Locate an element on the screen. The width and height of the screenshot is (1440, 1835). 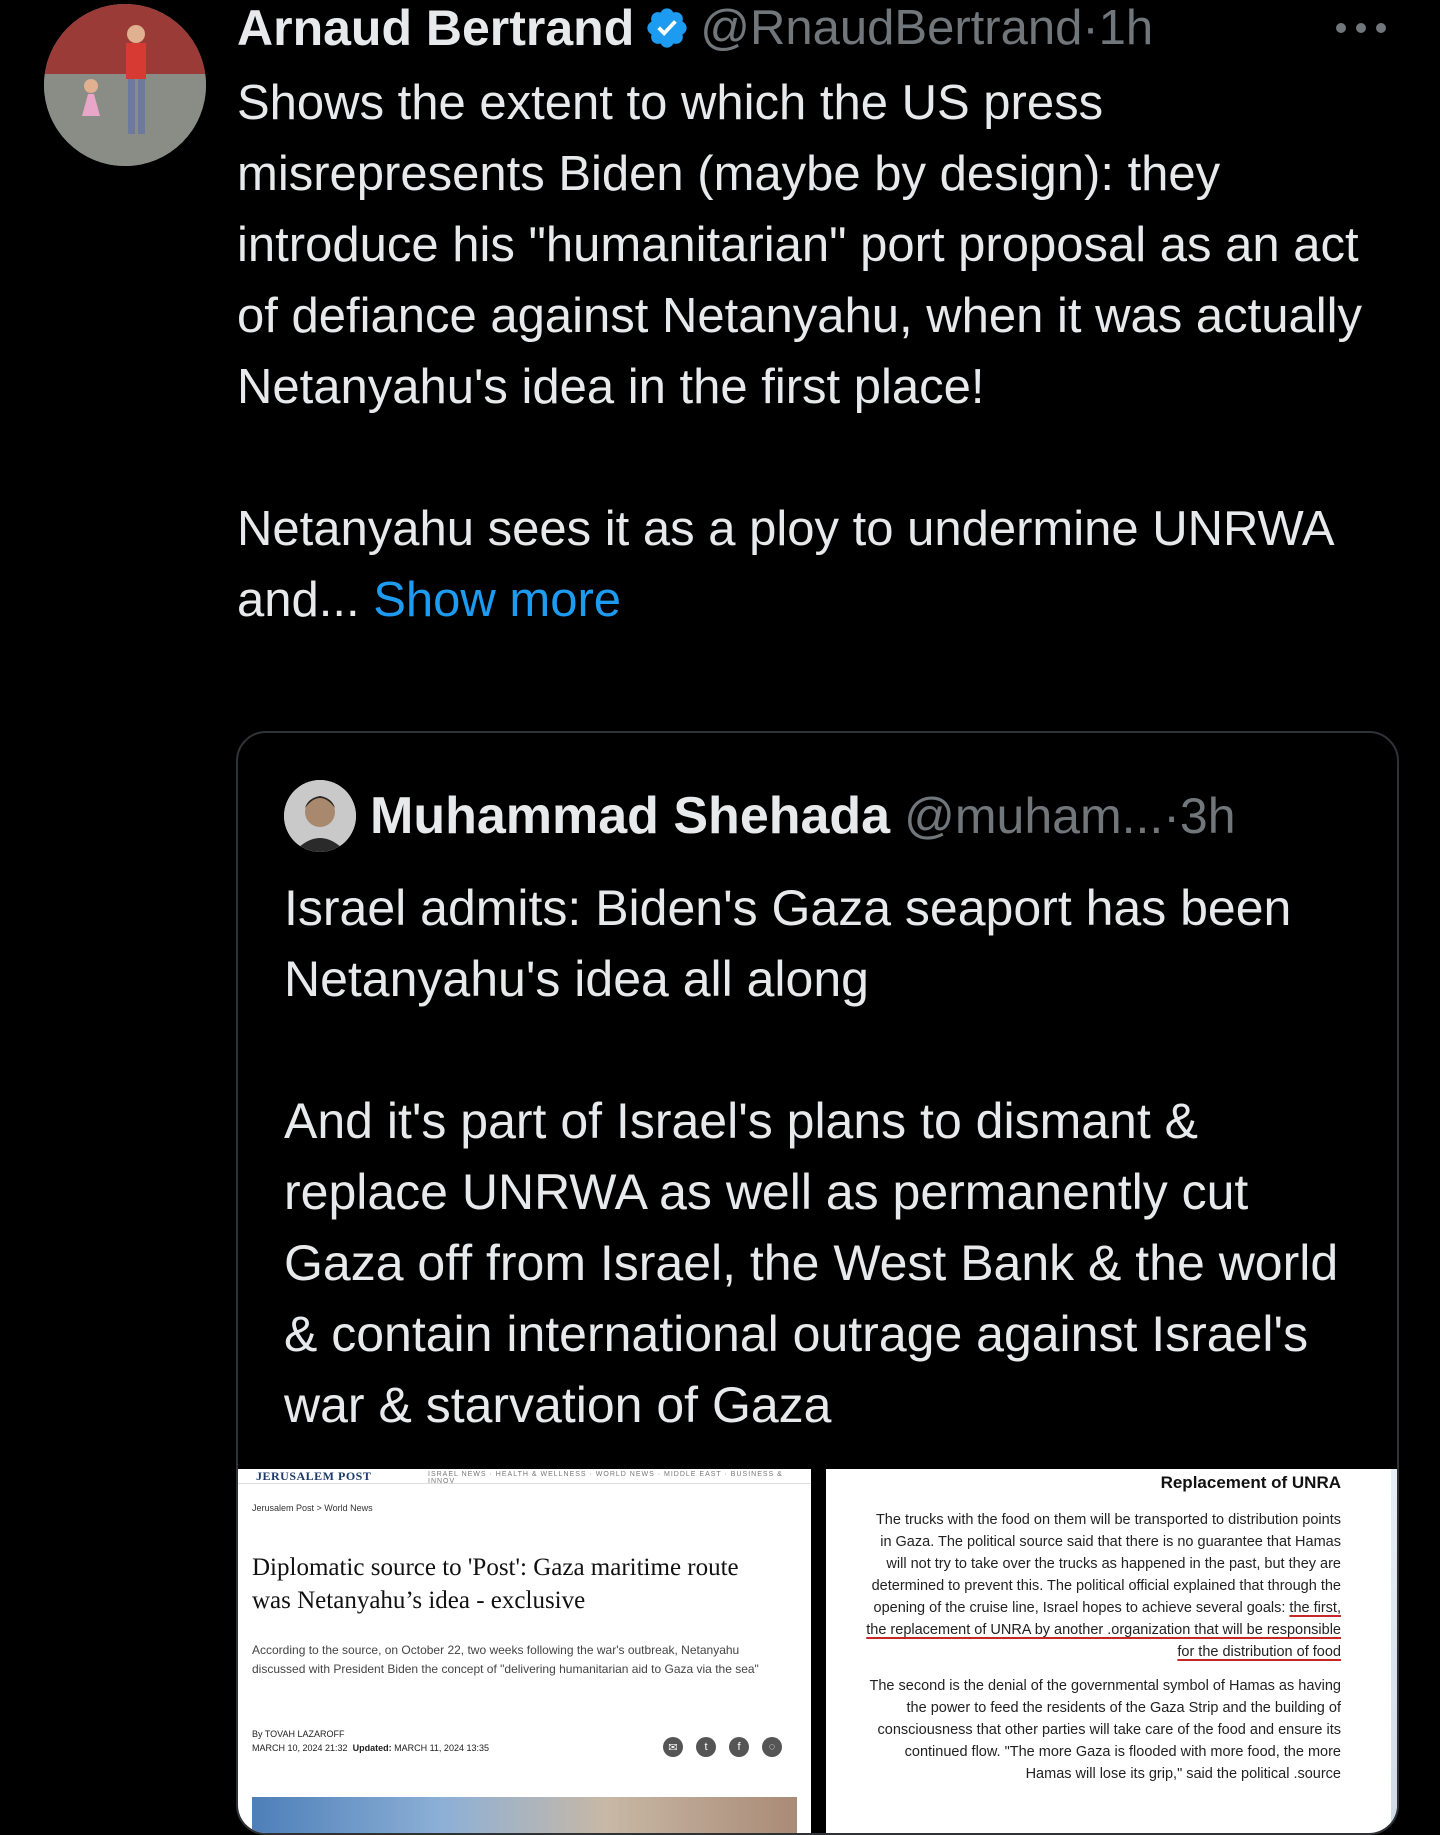
excerpt-title: Replacement of UNRA is located at coordinates (1250, 1482).